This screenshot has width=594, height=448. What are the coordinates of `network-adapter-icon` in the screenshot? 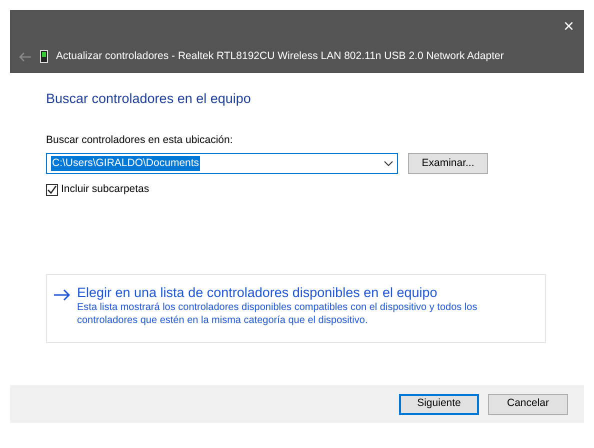 It's located at (44, 57).